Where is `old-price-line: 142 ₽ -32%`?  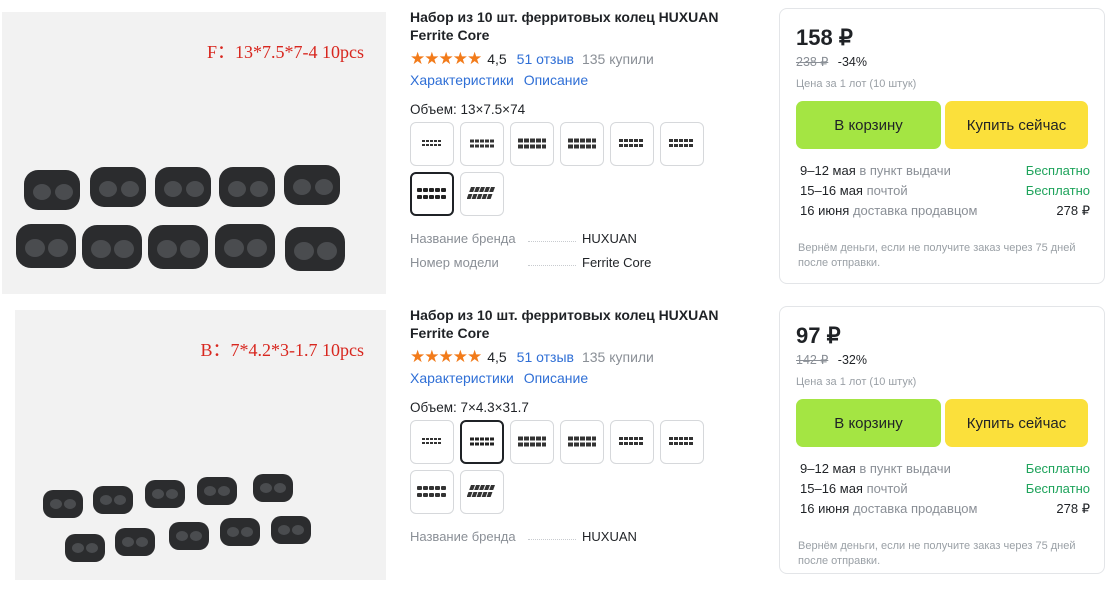 old-price-line: 142 ₽ -32% is located at coordinates (831, 359).